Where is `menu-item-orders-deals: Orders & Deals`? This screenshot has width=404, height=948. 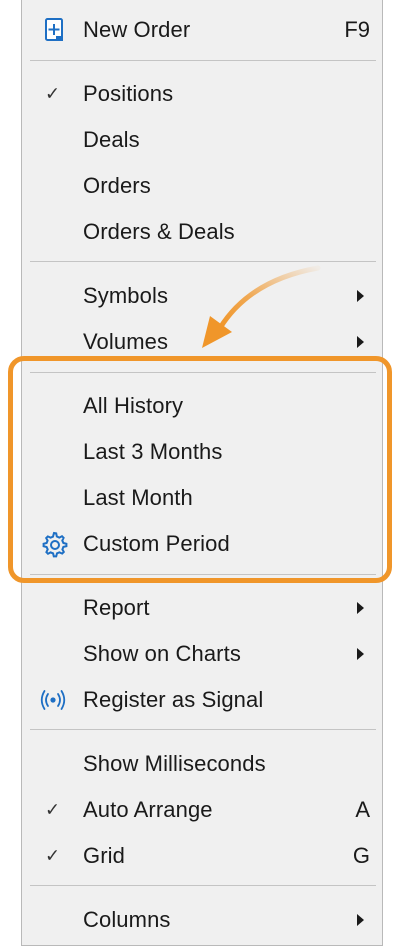 menu-item-orders-deals: Orders & Deals is located at coordinates (202, 232).